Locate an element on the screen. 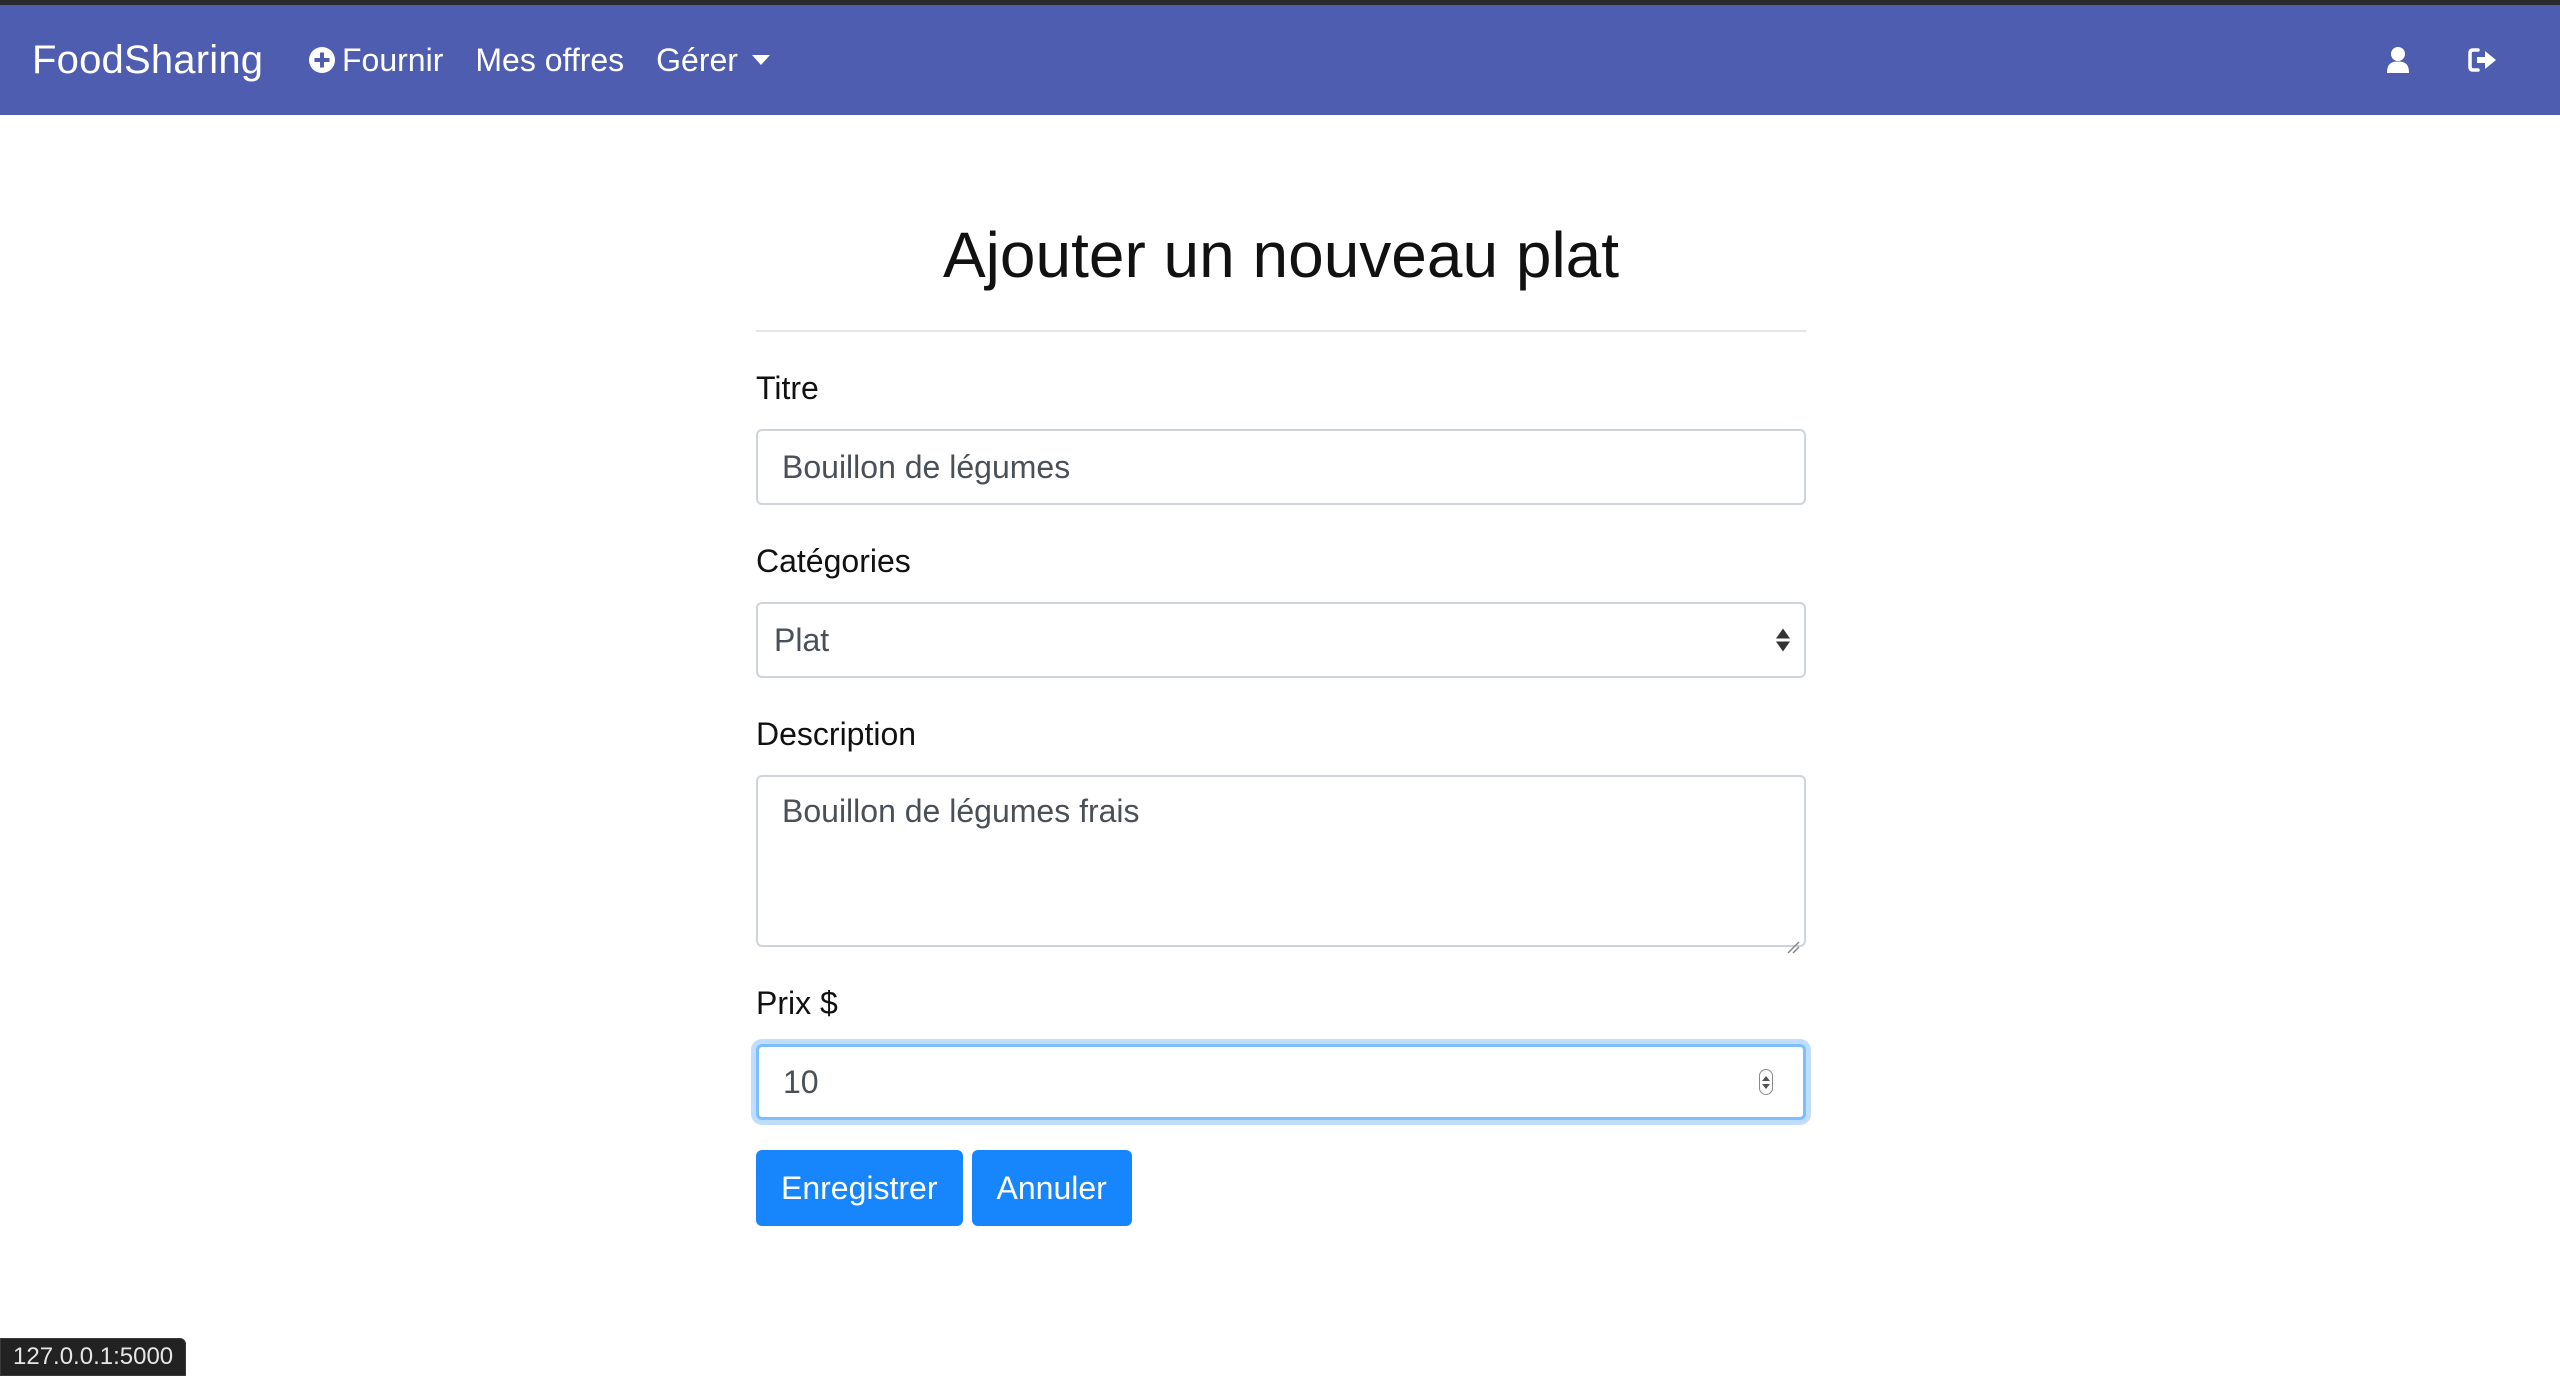 The image size is (2560, 1376). nav-link-label: Gérer is located at coordinates (697, 59).